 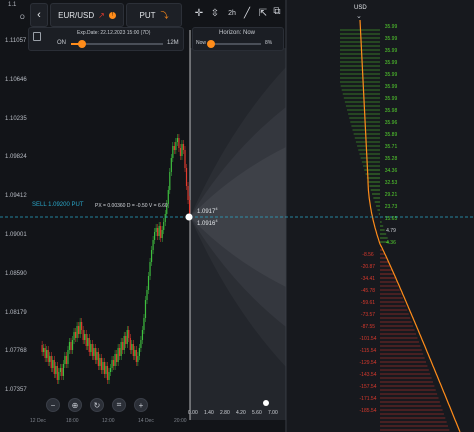 What do you see at coordinates (106, 39) in the screenshot?
I see `expiry-panel: Exp.Date: 22.12.2023 15:00 (7D) ON 12M` at bounding box center [106, 39].